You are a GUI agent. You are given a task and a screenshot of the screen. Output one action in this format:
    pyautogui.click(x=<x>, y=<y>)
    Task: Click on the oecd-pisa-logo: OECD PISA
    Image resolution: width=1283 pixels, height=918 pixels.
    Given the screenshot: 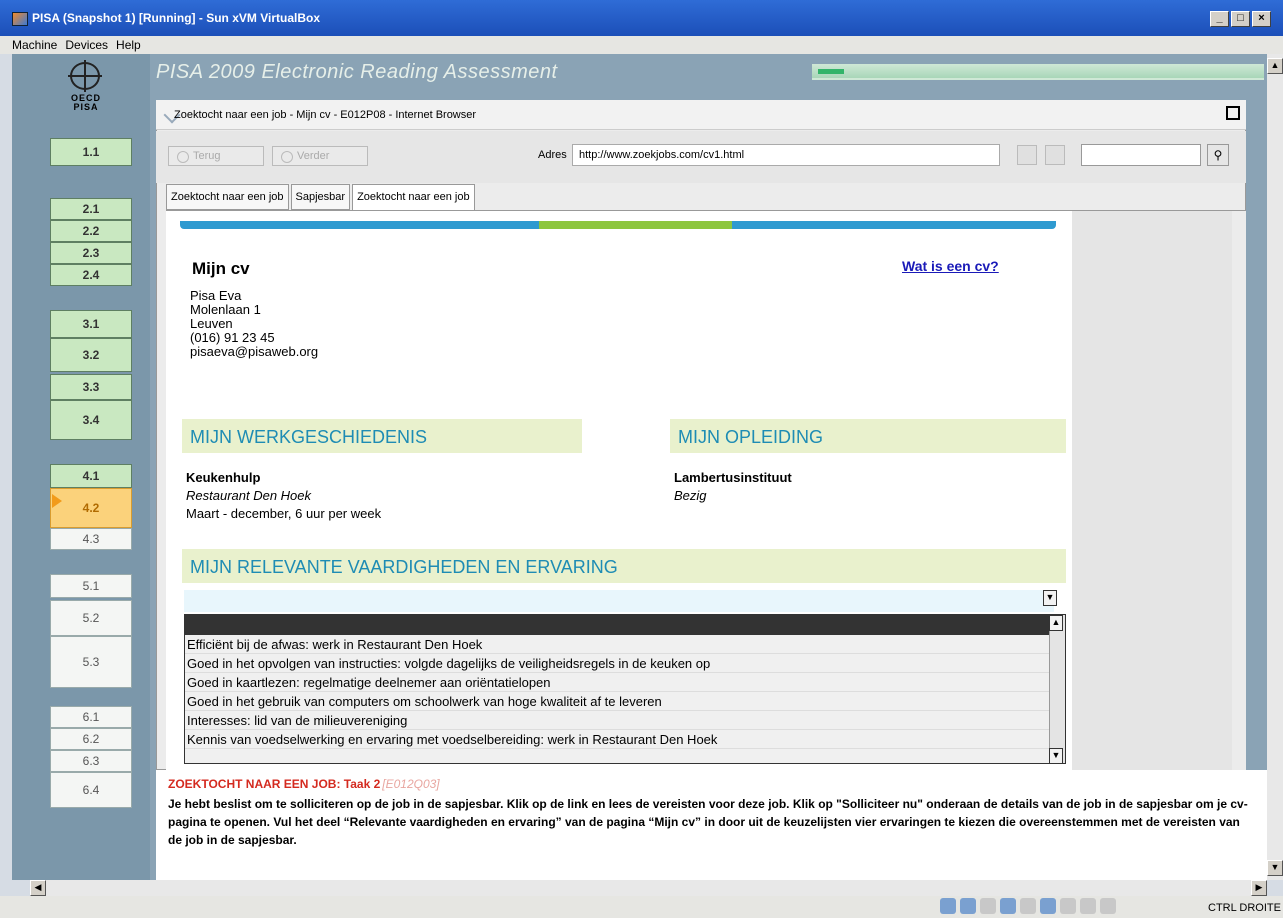 What is the action you would take?
    pyautogui.click(x=86, y=92)
    